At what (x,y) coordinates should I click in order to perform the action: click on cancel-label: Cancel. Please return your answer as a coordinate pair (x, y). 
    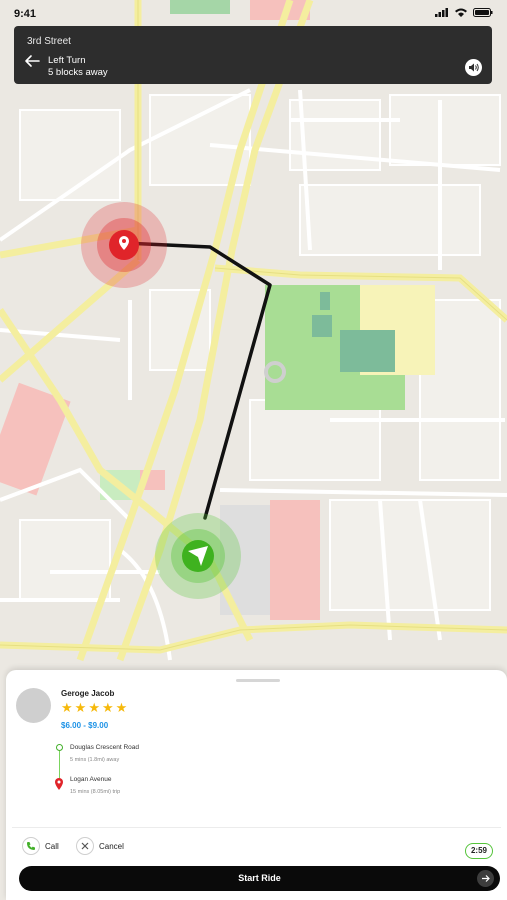
    Looking at the image, I should click on (111, 846).